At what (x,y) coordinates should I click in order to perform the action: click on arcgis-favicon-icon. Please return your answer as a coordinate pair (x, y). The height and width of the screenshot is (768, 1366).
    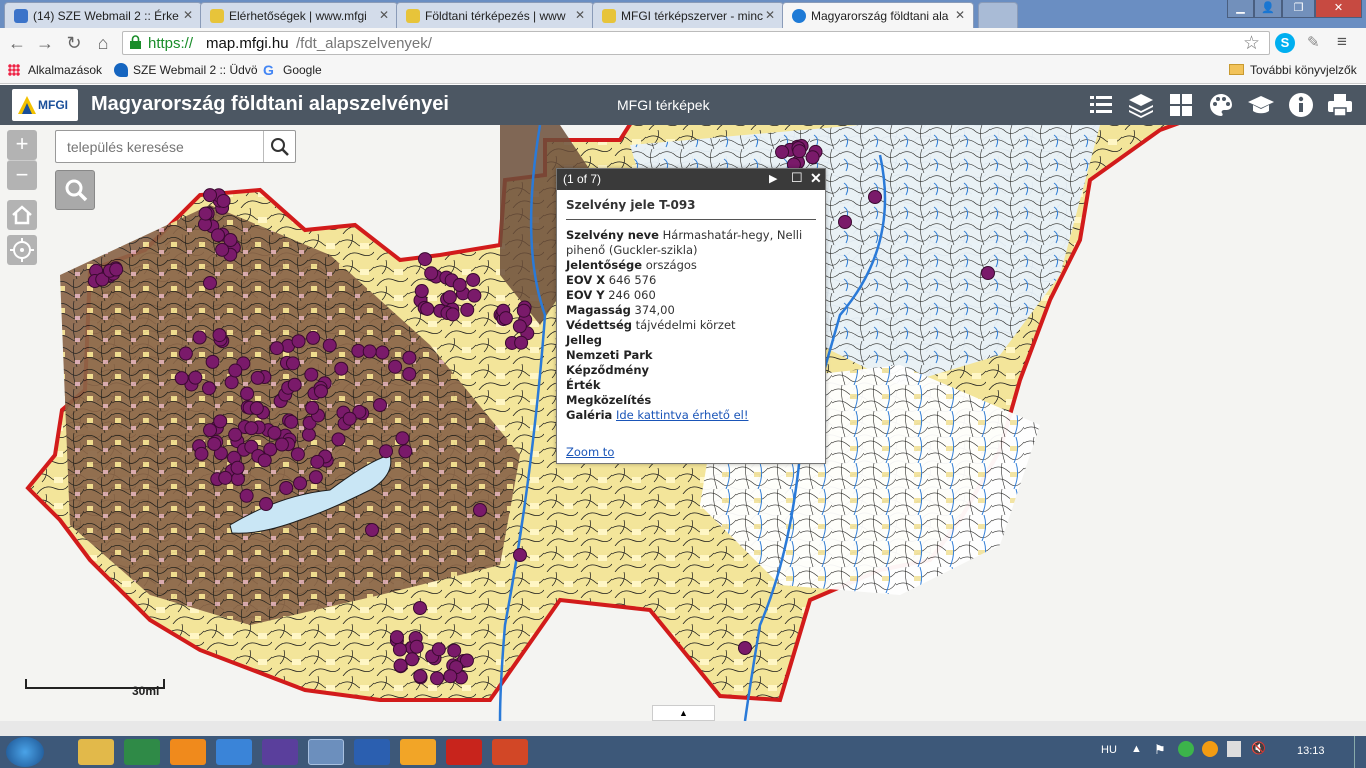
    Looking at the image, I should click on (799, 16).